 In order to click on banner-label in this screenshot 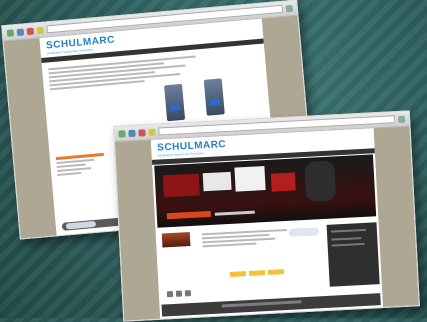, I will do `click(188, 215)`.